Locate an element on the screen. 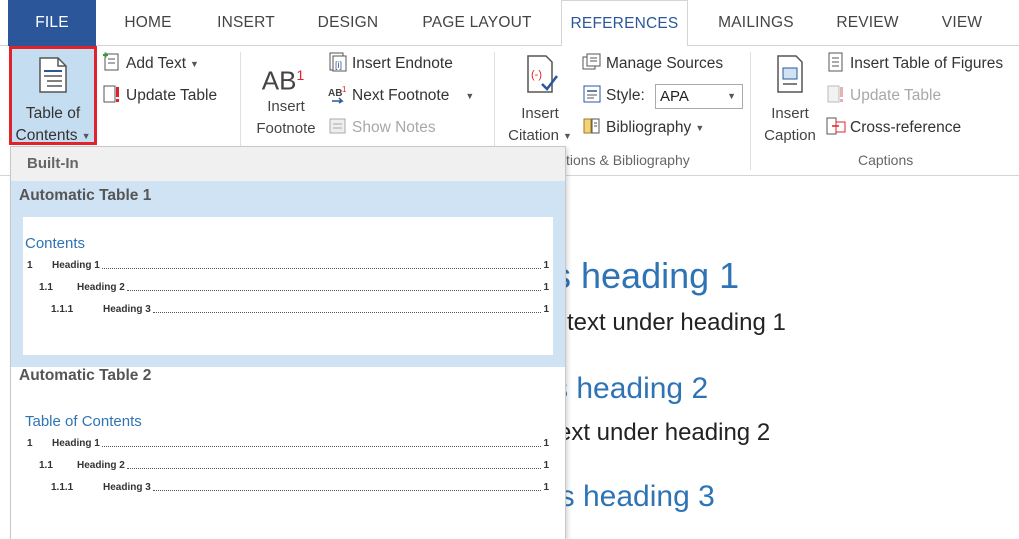  bibliography-button: Bibliography ▼ is located at coordinates (643, 128).